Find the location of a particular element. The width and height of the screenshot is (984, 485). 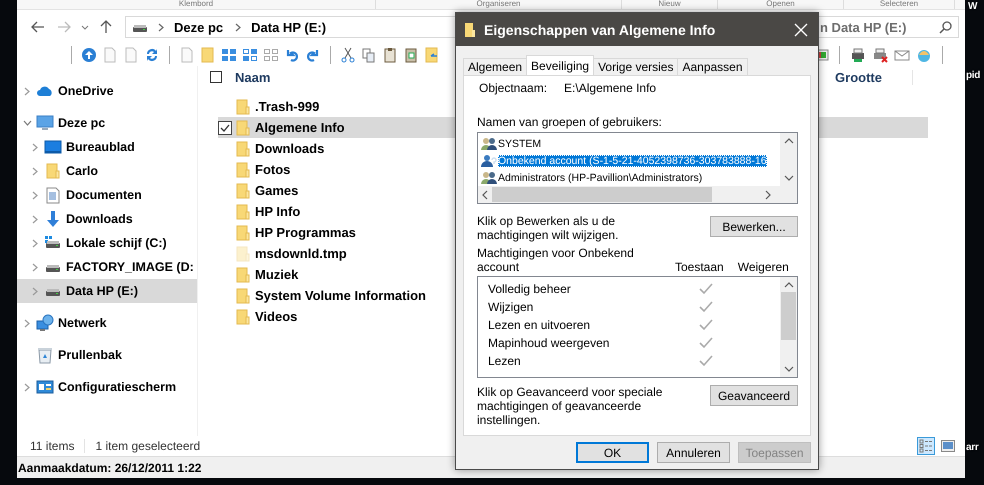

dialog-title: Eigenschappen van Algemene Info is located at coordinates (600, 30).